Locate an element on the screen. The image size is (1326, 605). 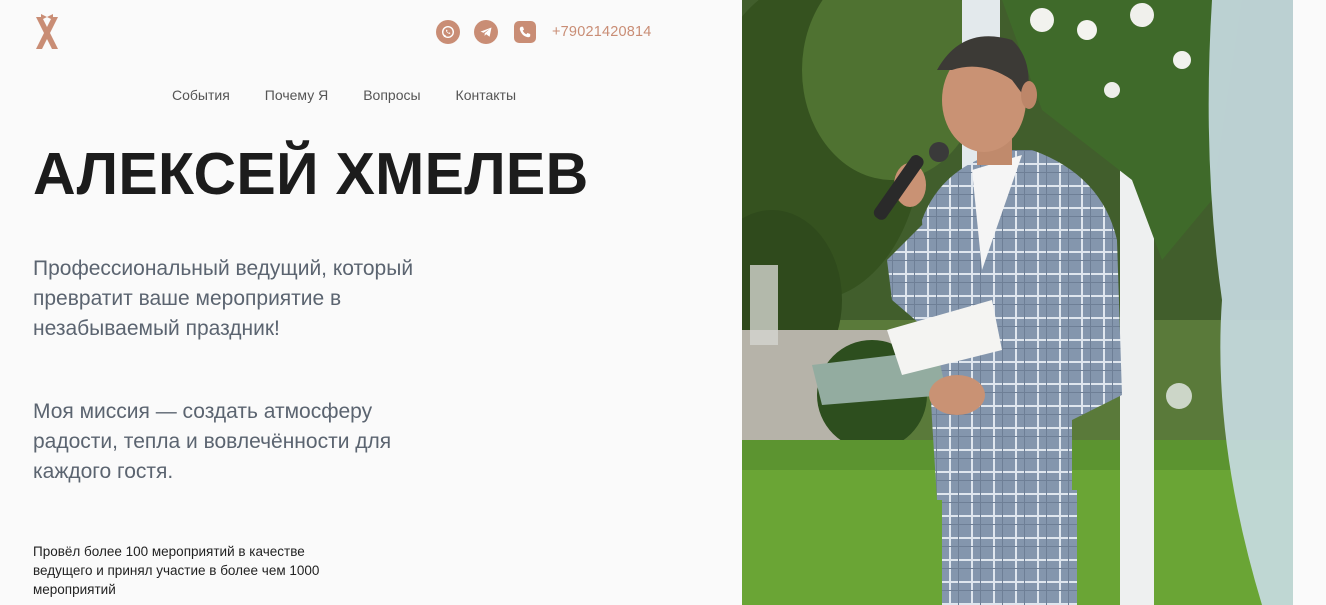
nav-item-why-me: Почему Я is located at coordinates (296, 95).